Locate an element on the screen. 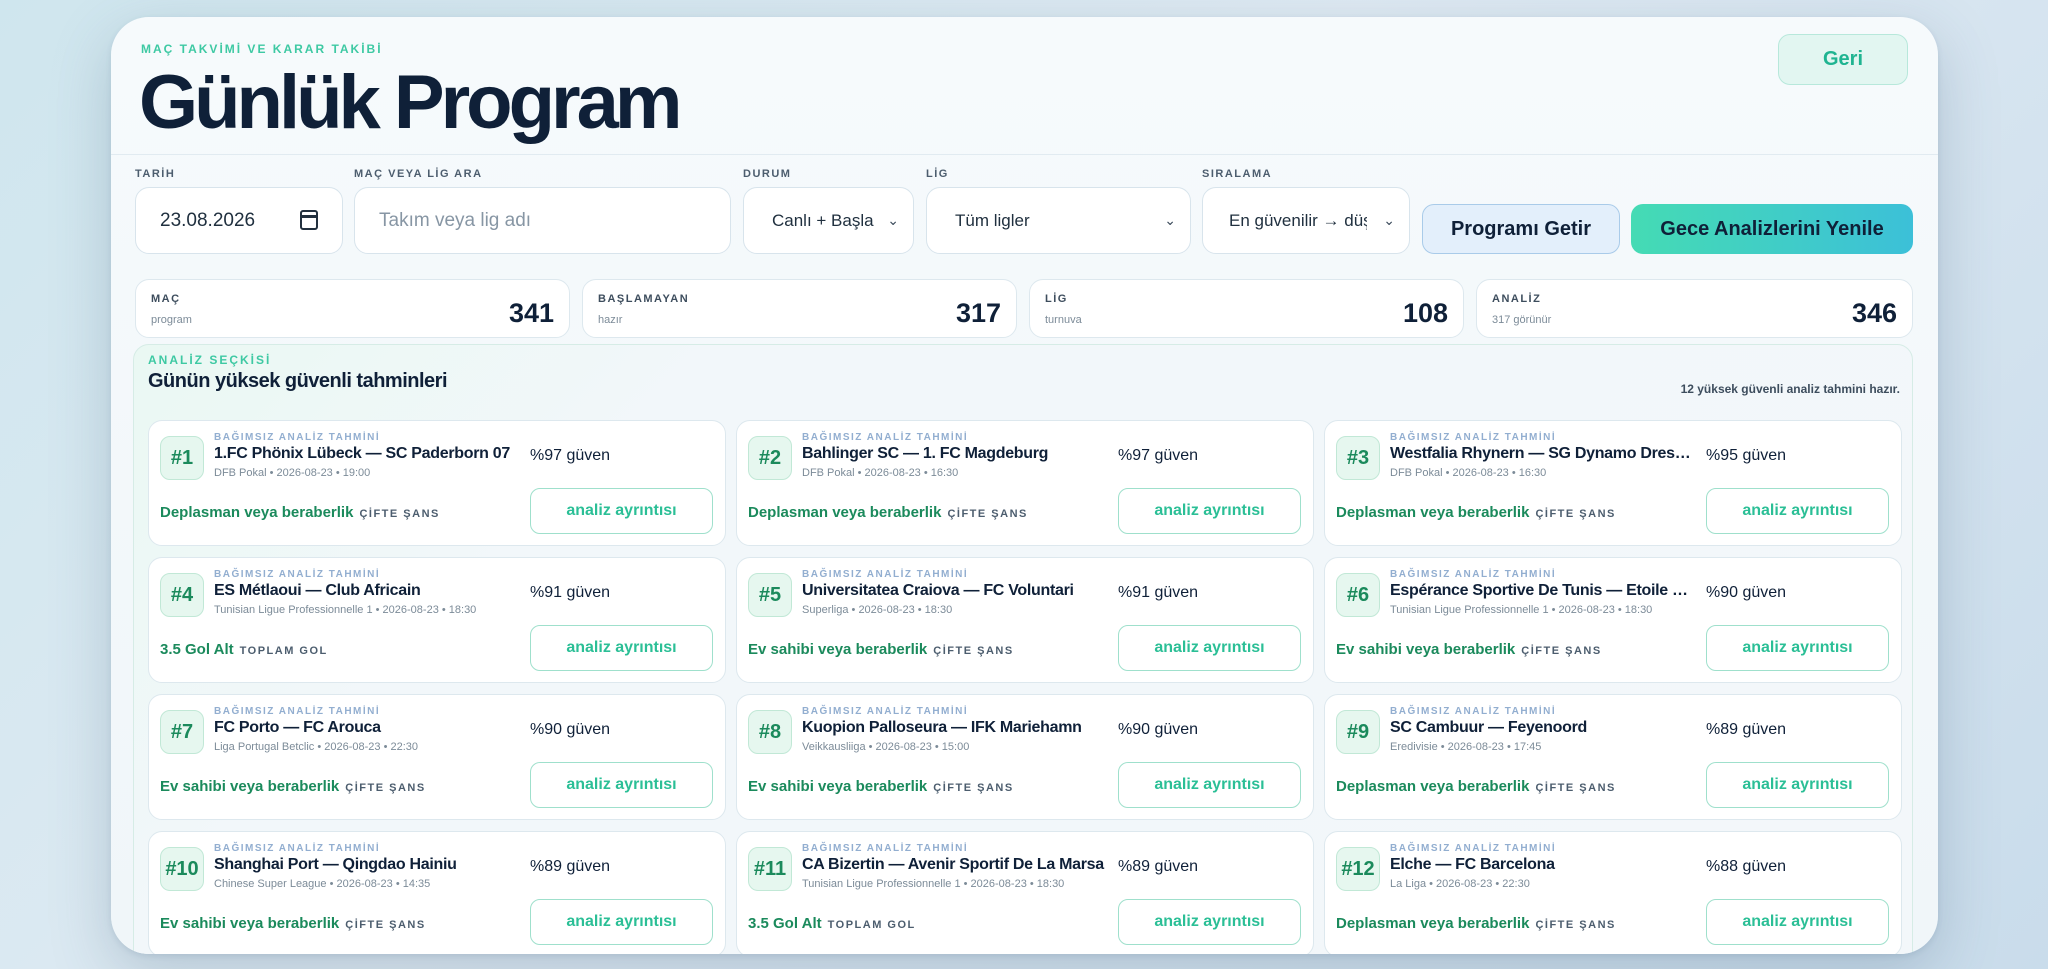  page-eyebrow: MAÇ TAKVİMİ VE KARAR TAKİBİ is located at coordinates (262, 49).